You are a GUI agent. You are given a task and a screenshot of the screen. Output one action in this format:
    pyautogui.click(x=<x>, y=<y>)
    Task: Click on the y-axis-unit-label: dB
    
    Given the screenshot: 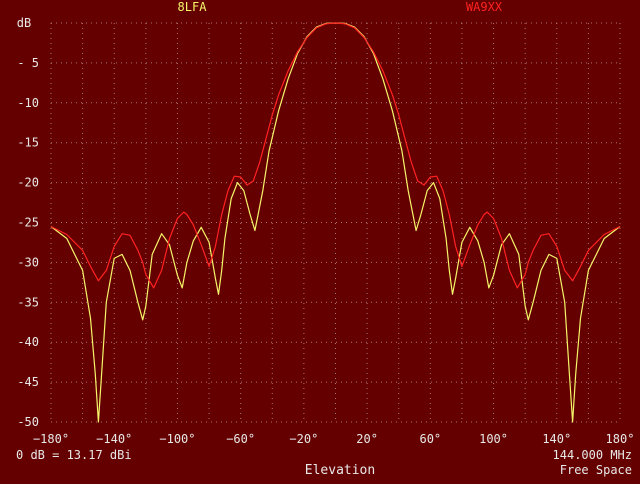 What is the action you would take?
    pyautogui.click(x=24, y=23)
    